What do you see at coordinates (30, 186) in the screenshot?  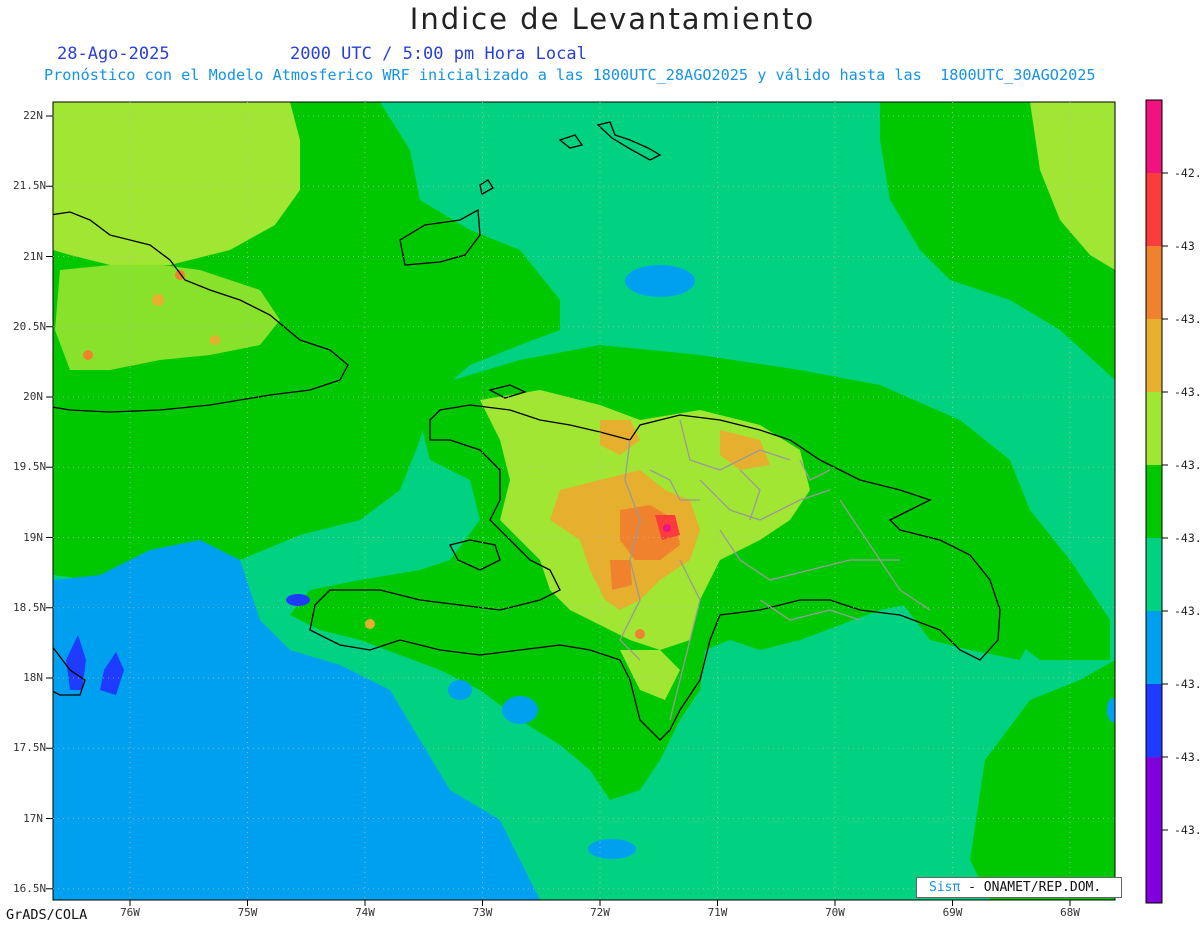 I see `lat-label: 21.5N` at bounding box center [30, 186].